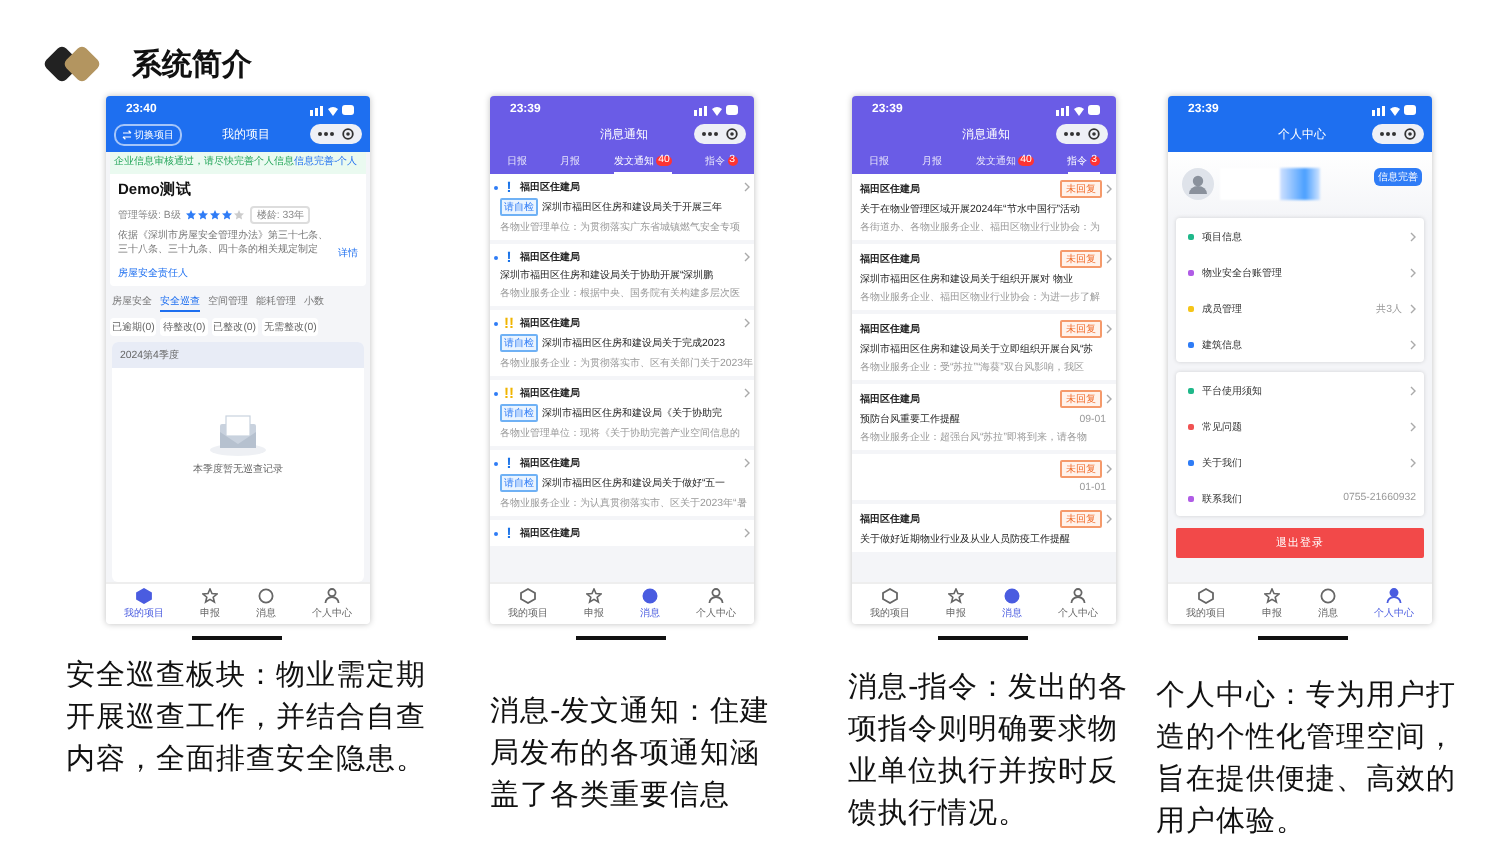 This screenshot has width=1500, height=842. I want to click on empty-envelope-icon, so click(238, 433).